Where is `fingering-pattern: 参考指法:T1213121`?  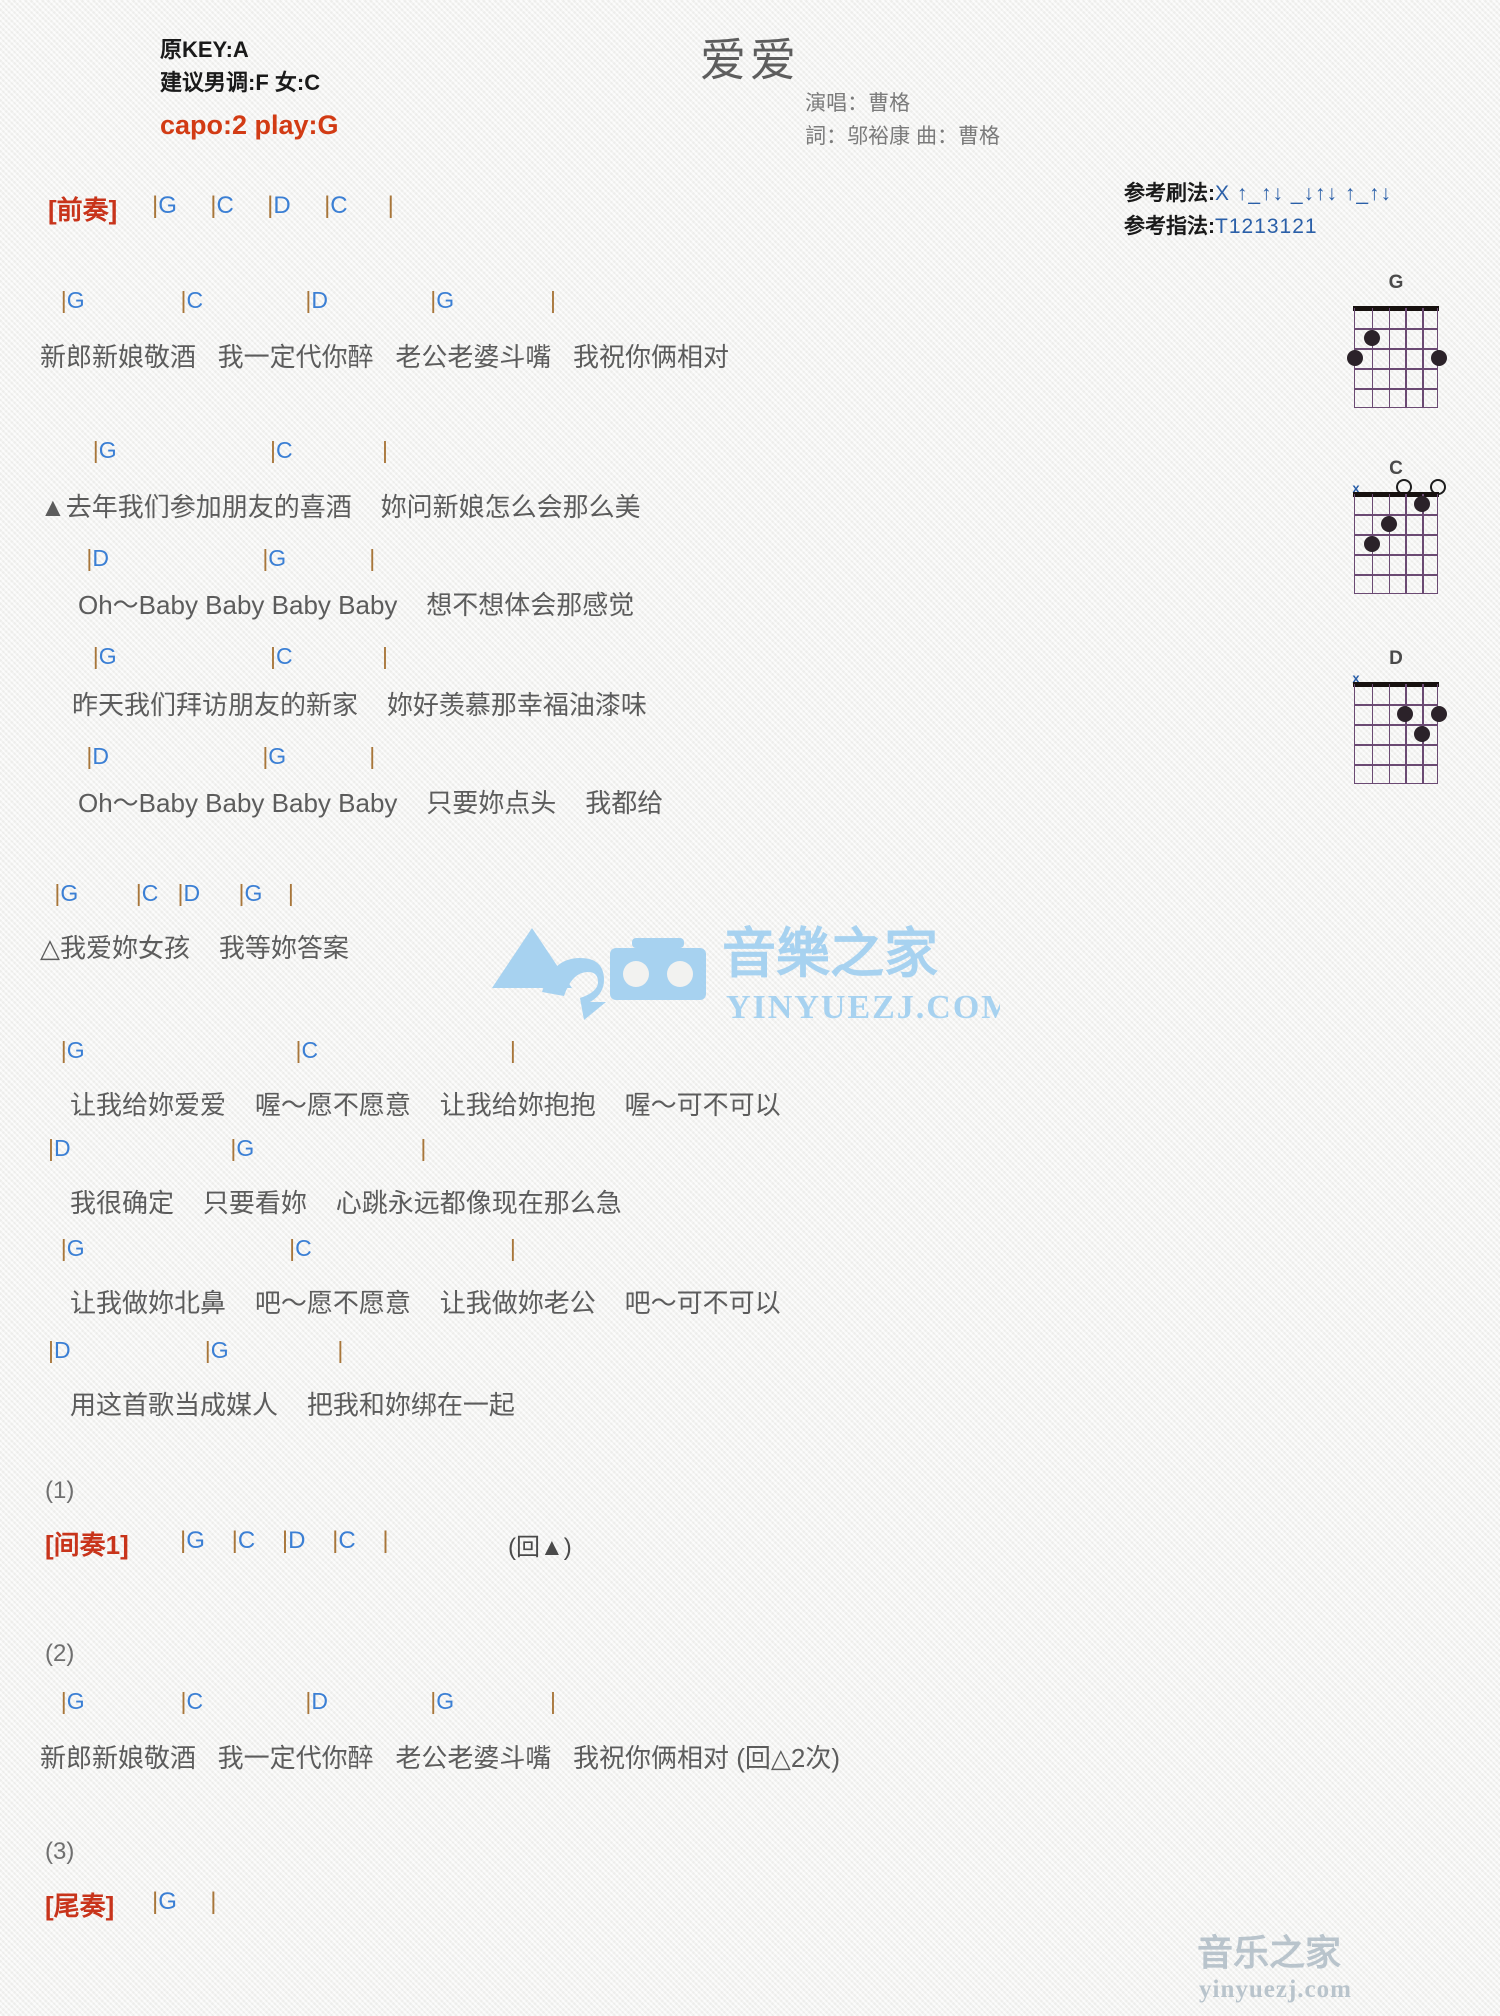
fingering-pattern: 参考指法:T1213121 is located at coordinates (1258, 227).